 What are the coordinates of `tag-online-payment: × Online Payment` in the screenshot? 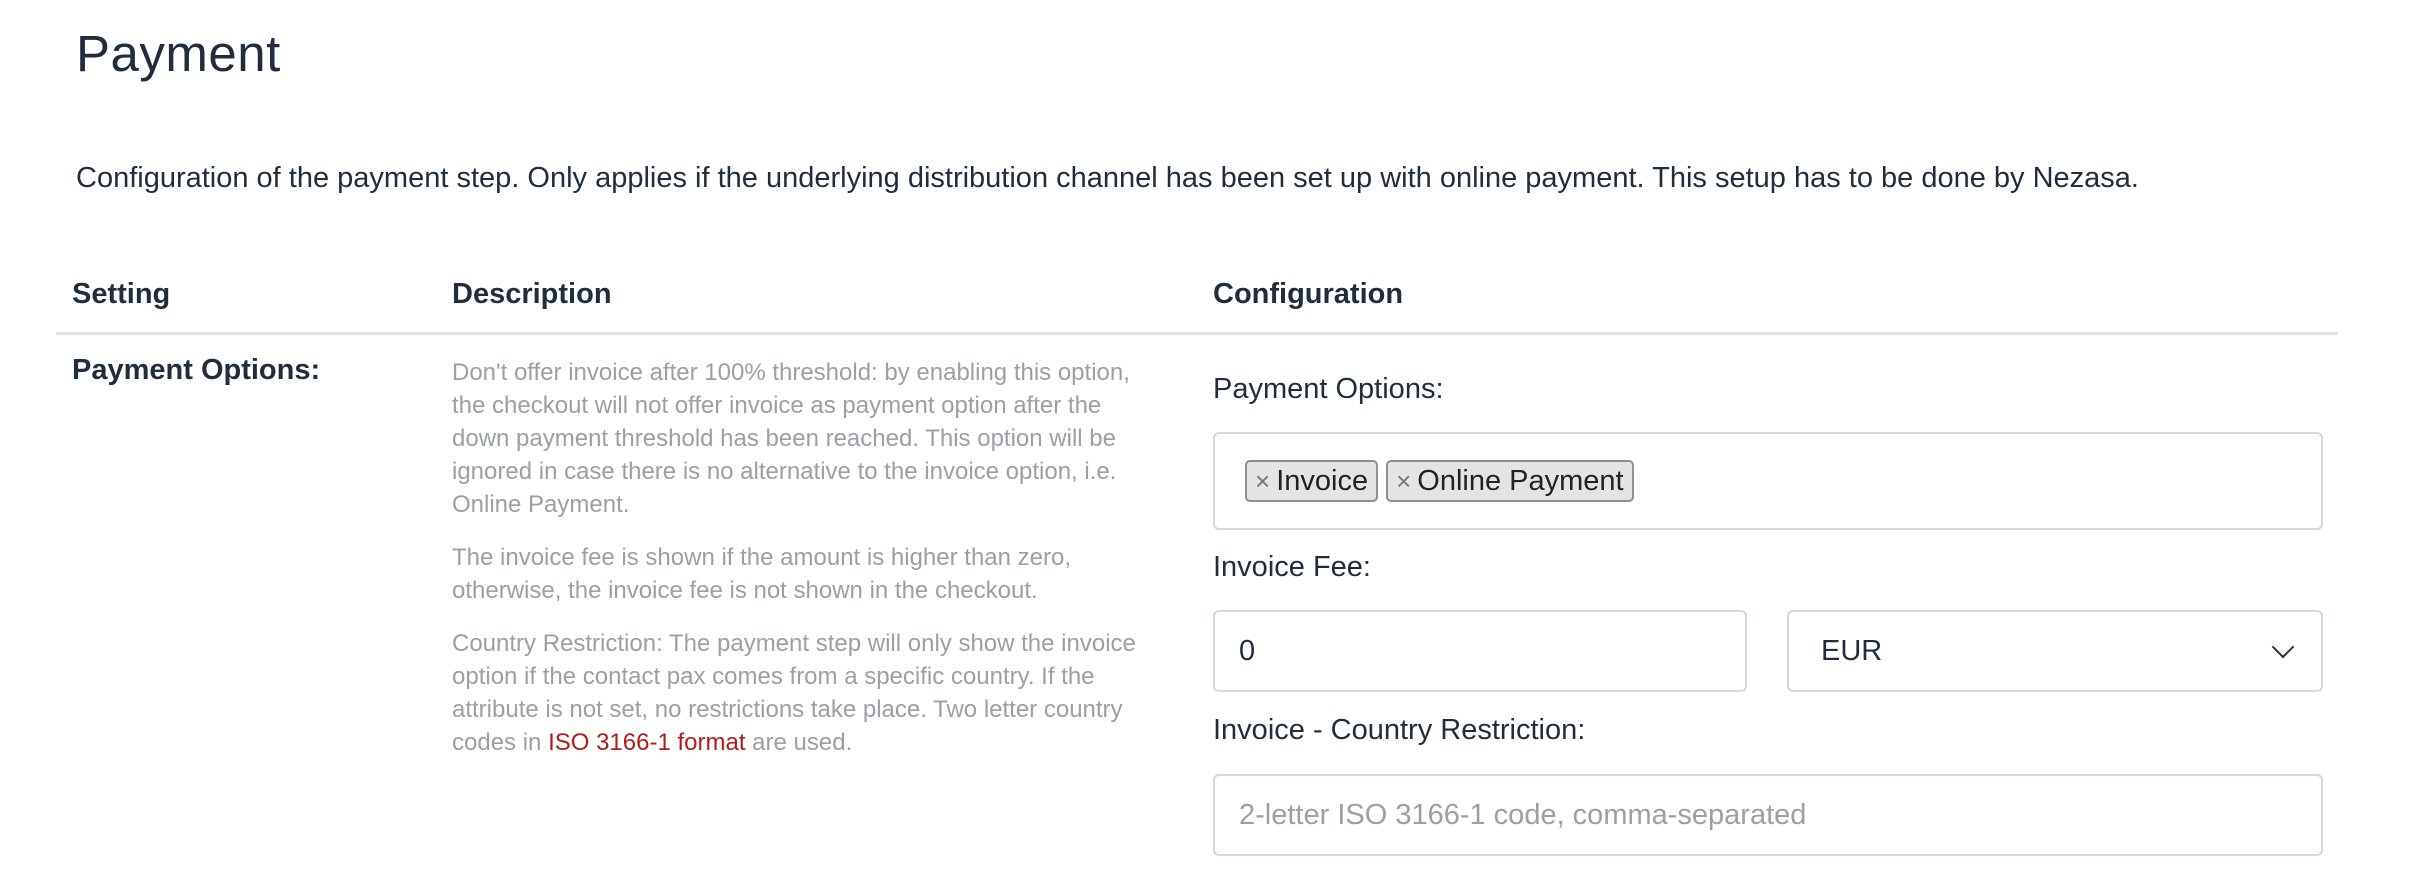 It's located at (1510, 481).